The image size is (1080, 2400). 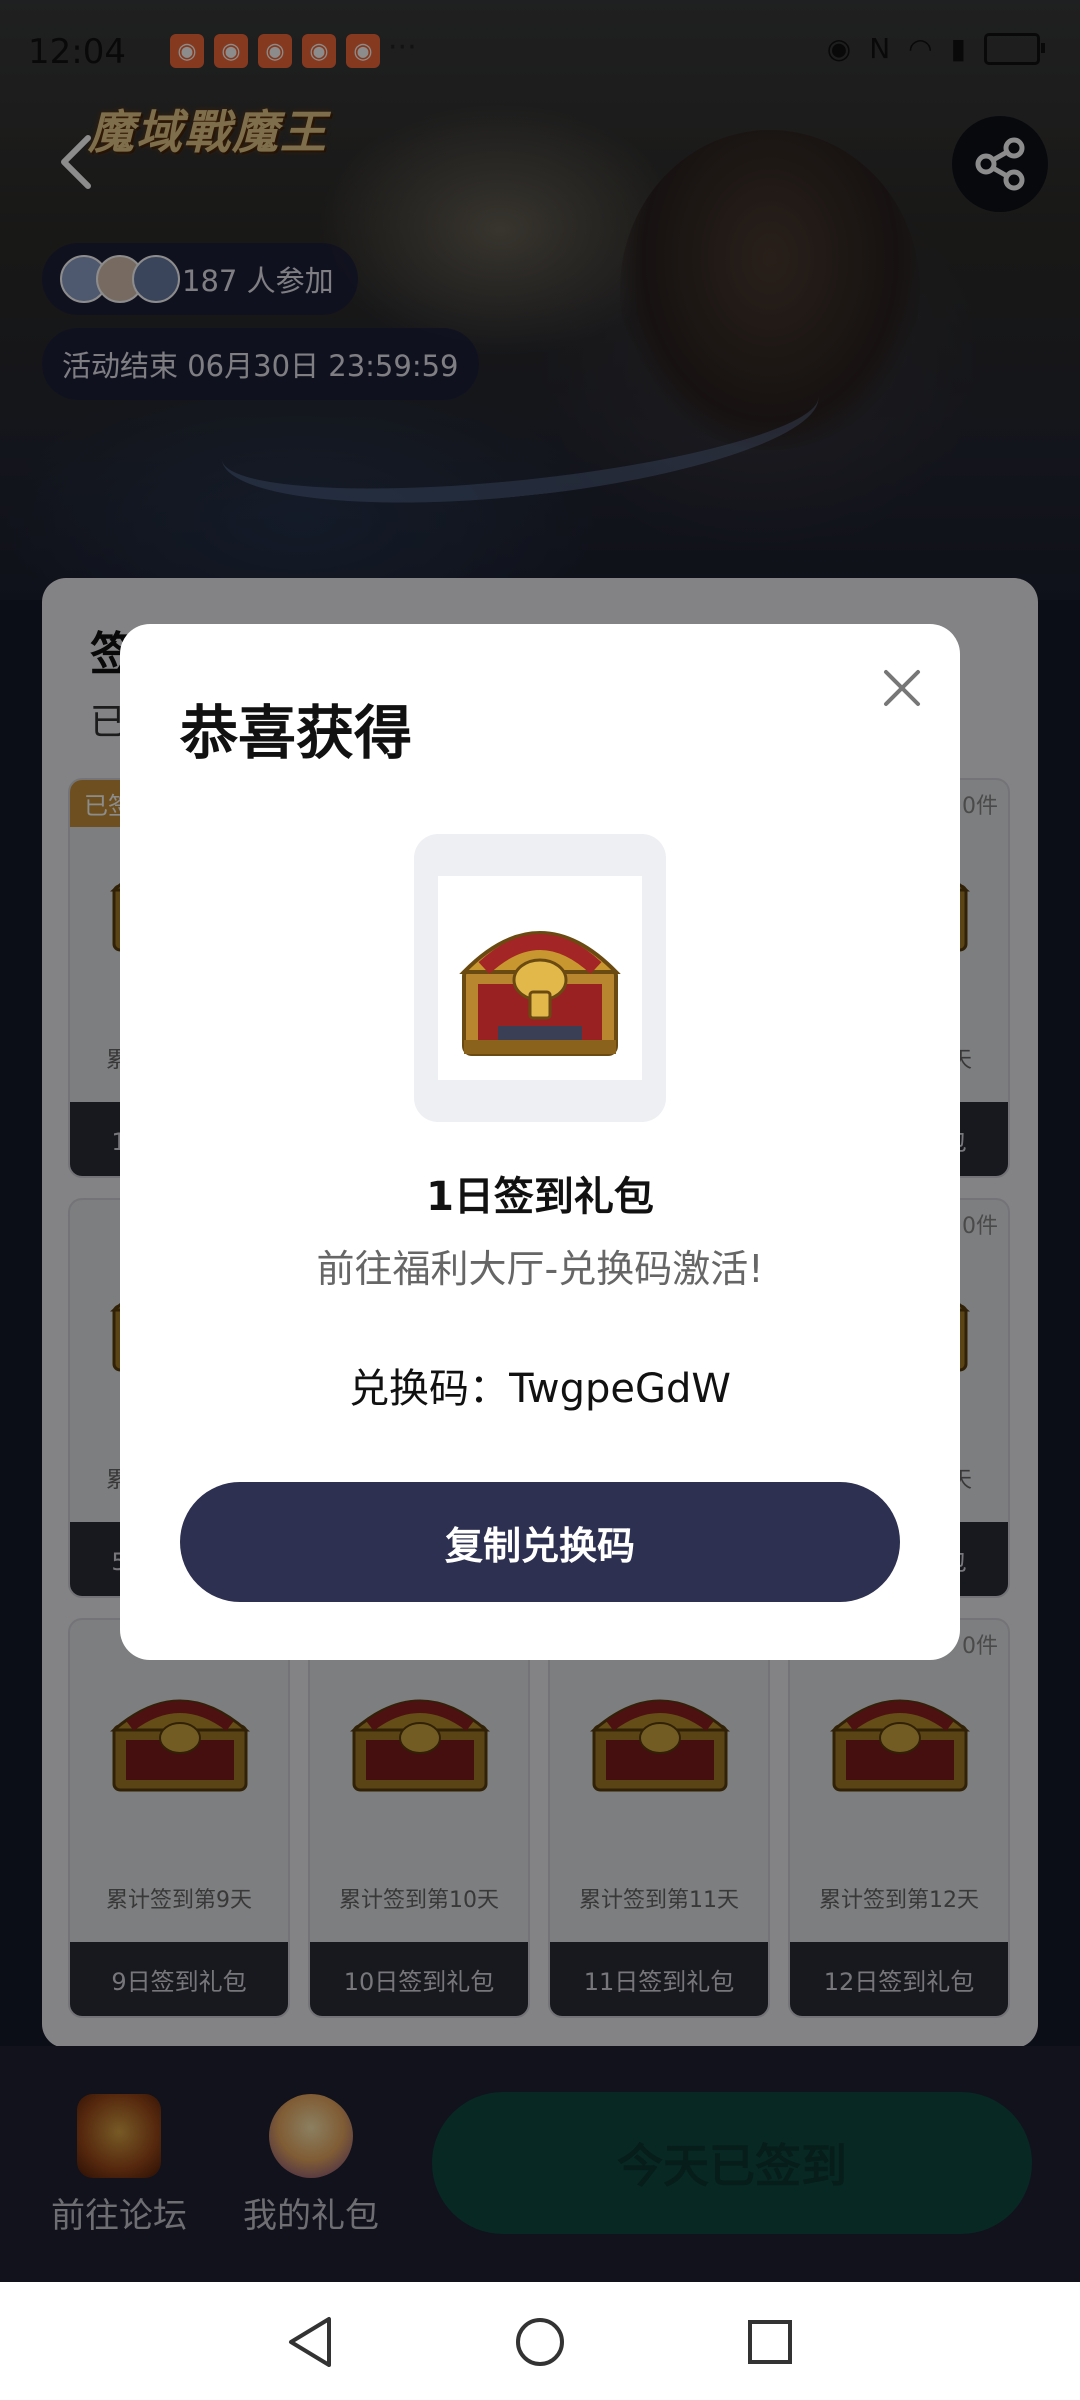 I want to click on nav-home-button, so click(x=540, y=2342).